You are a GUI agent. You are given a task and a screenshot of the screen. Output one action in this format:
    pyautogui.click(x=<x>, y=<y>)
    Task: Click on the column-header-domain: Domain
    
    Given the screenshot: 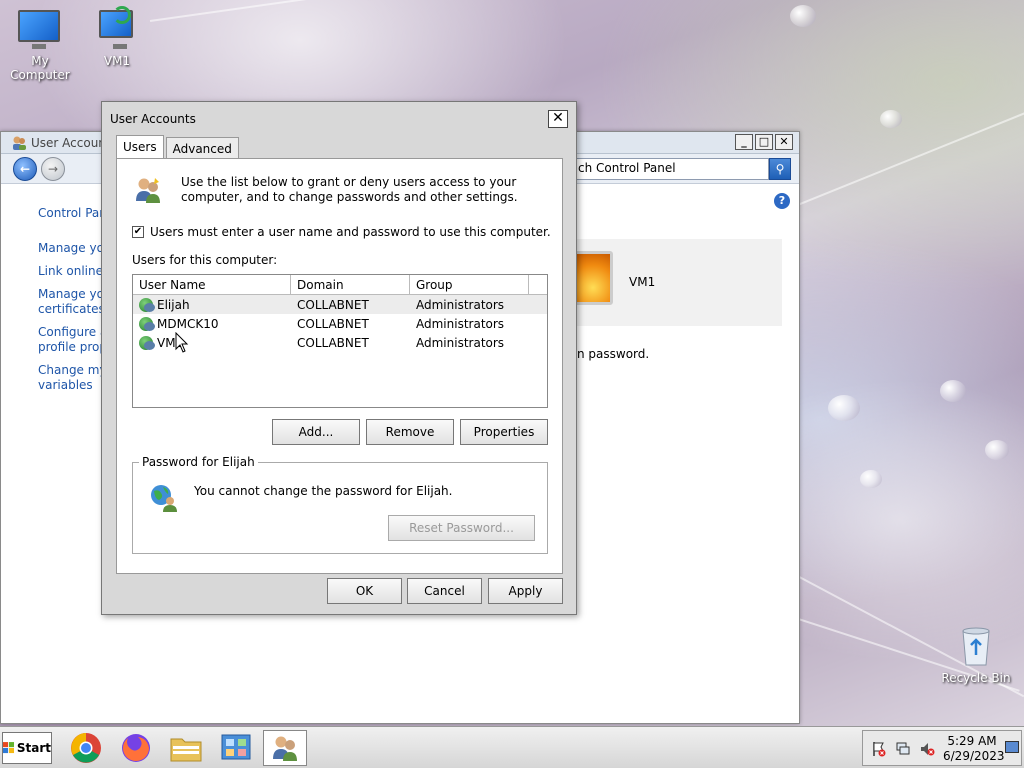 What is the action you would take?
    pyautogui.click(x=350, y=284)
    